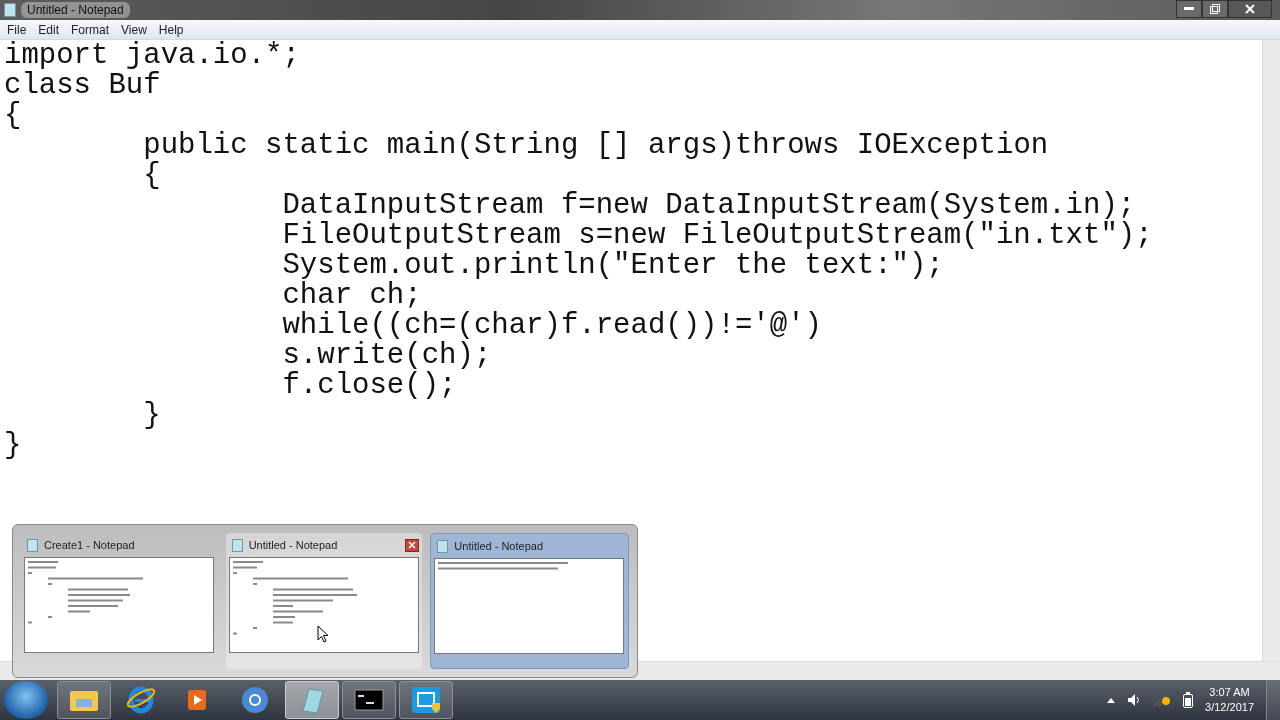 The width and height of the screenshot is (1280, 720). I want to click on show-desktop-button, so click(1273, 700).